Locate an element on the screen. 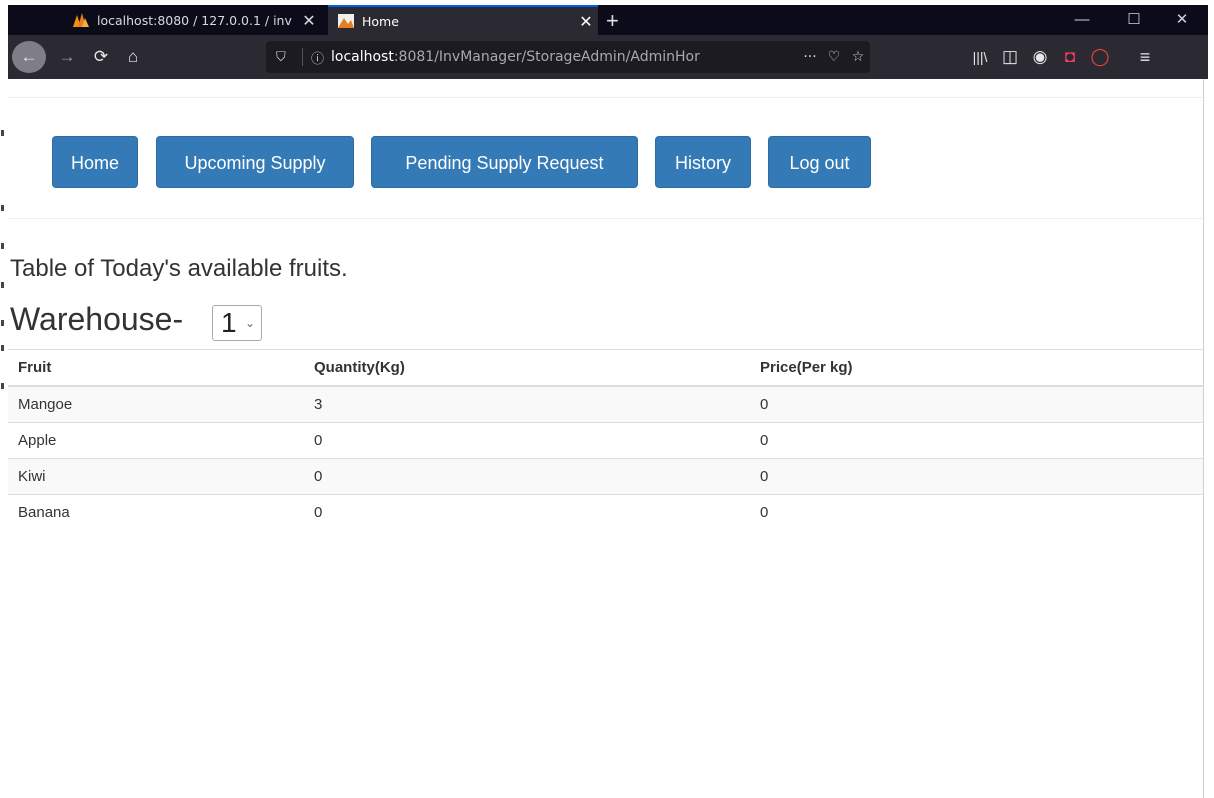 The height and width of the screenshot is (798, 1214). pocket-save-icon: ♡ is located at coordinates (834, 57).